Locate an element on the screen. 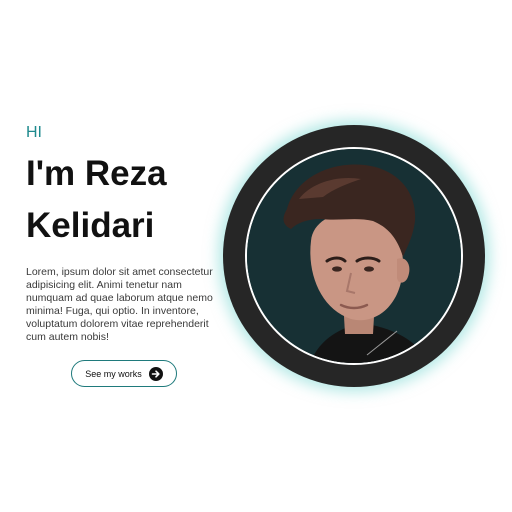 The width and height of the screenshot is (512, 512). see-my-works-button: See my works is located at coordinates (124, 373).